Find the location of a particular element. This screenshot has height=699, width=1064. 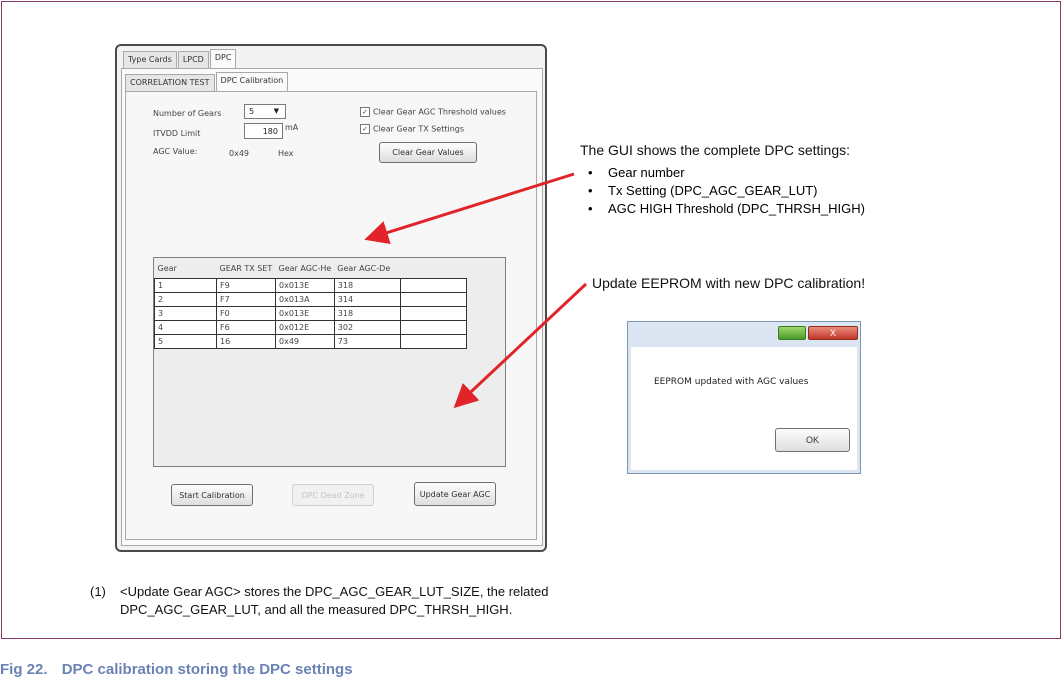

tab-correlation-test: CORRELATION TEST is located at coordinates (170, 83).